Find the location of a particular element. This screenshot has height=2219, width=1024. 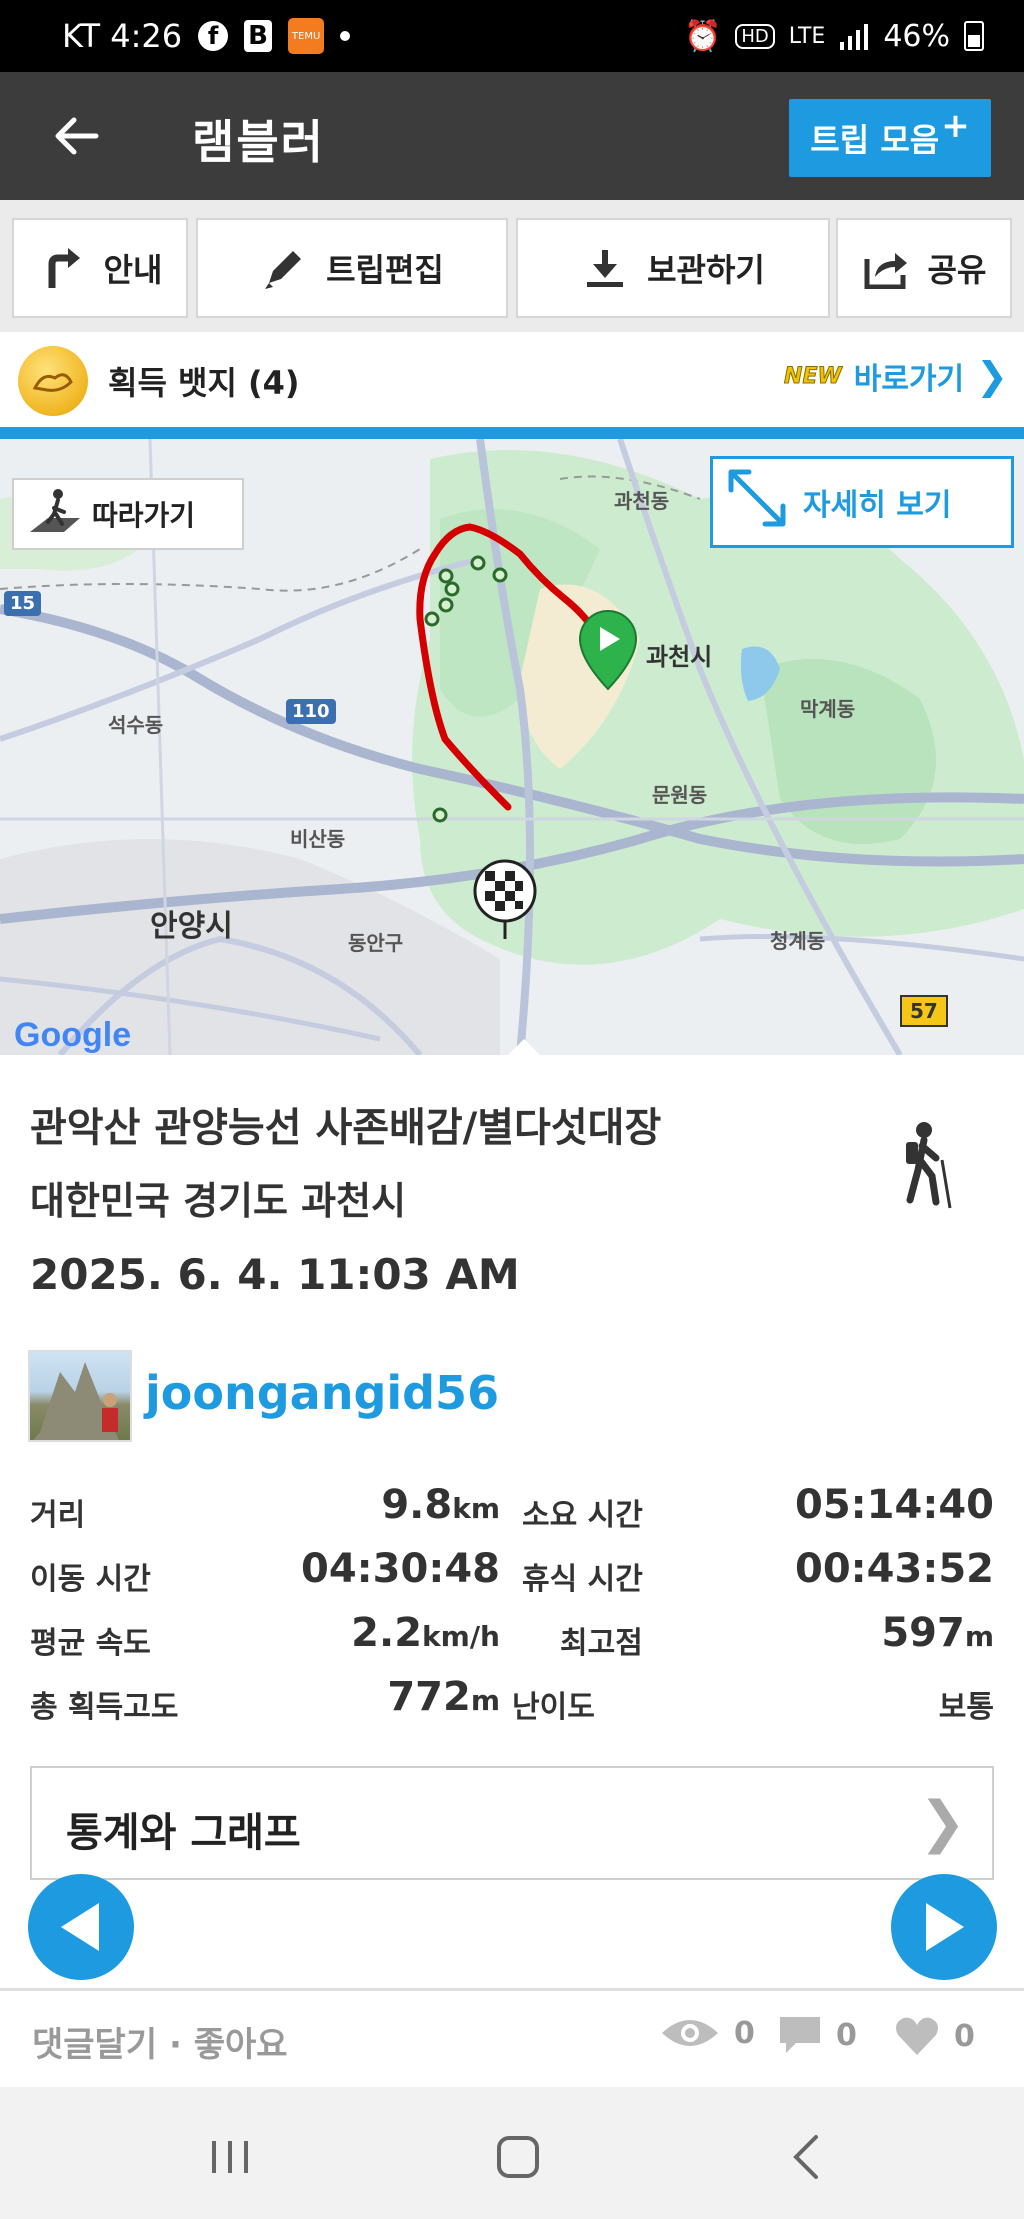

alarm-icon: ⏰ is located at coordinates (702, 36).